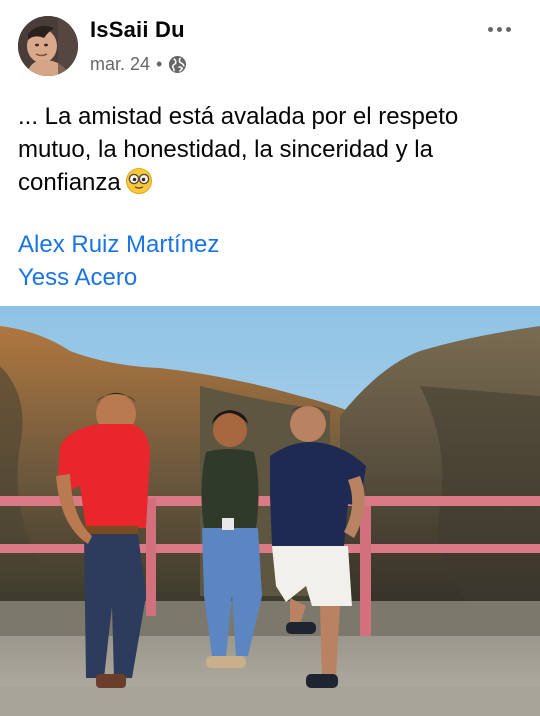  I want to click on more-options-icon, so click(499, 29).